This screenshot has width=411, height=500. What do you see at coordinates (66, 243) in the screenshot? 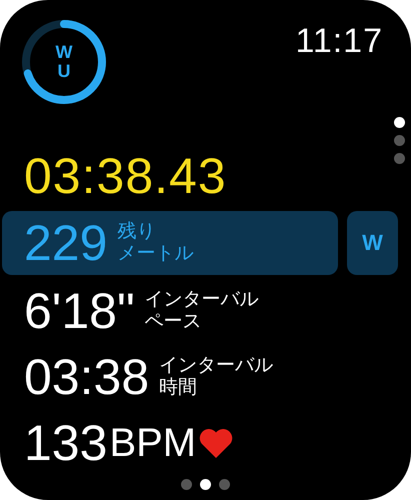
I see `remaining-value: 229` at bounding box center [66, 243].